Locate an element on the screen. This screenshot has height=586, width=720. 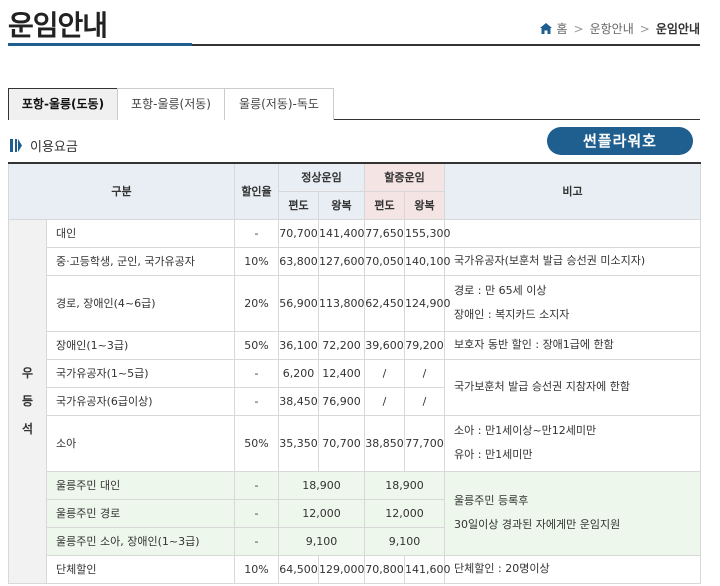
section-heading: 이용요금 is located at coordinates (44, 145).